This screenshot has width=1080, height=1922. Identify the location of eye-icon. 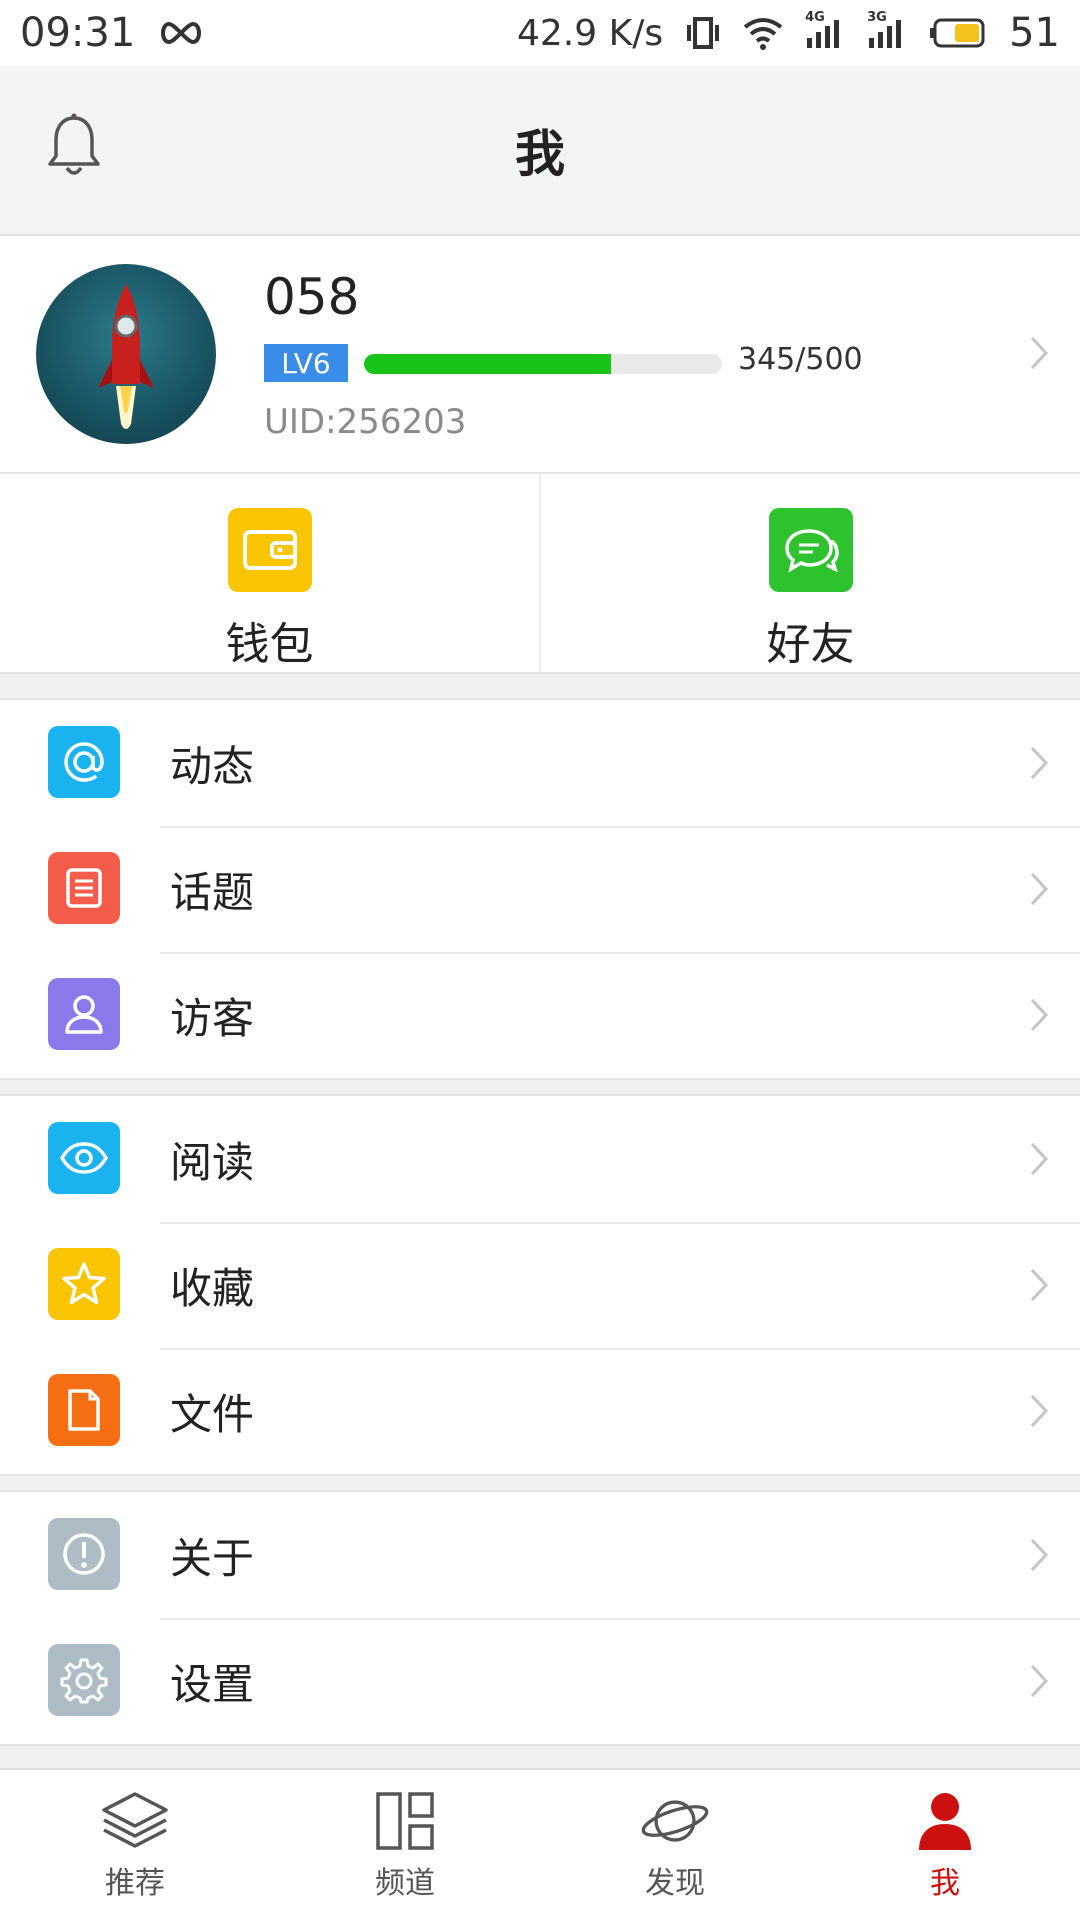
(84, 1158).